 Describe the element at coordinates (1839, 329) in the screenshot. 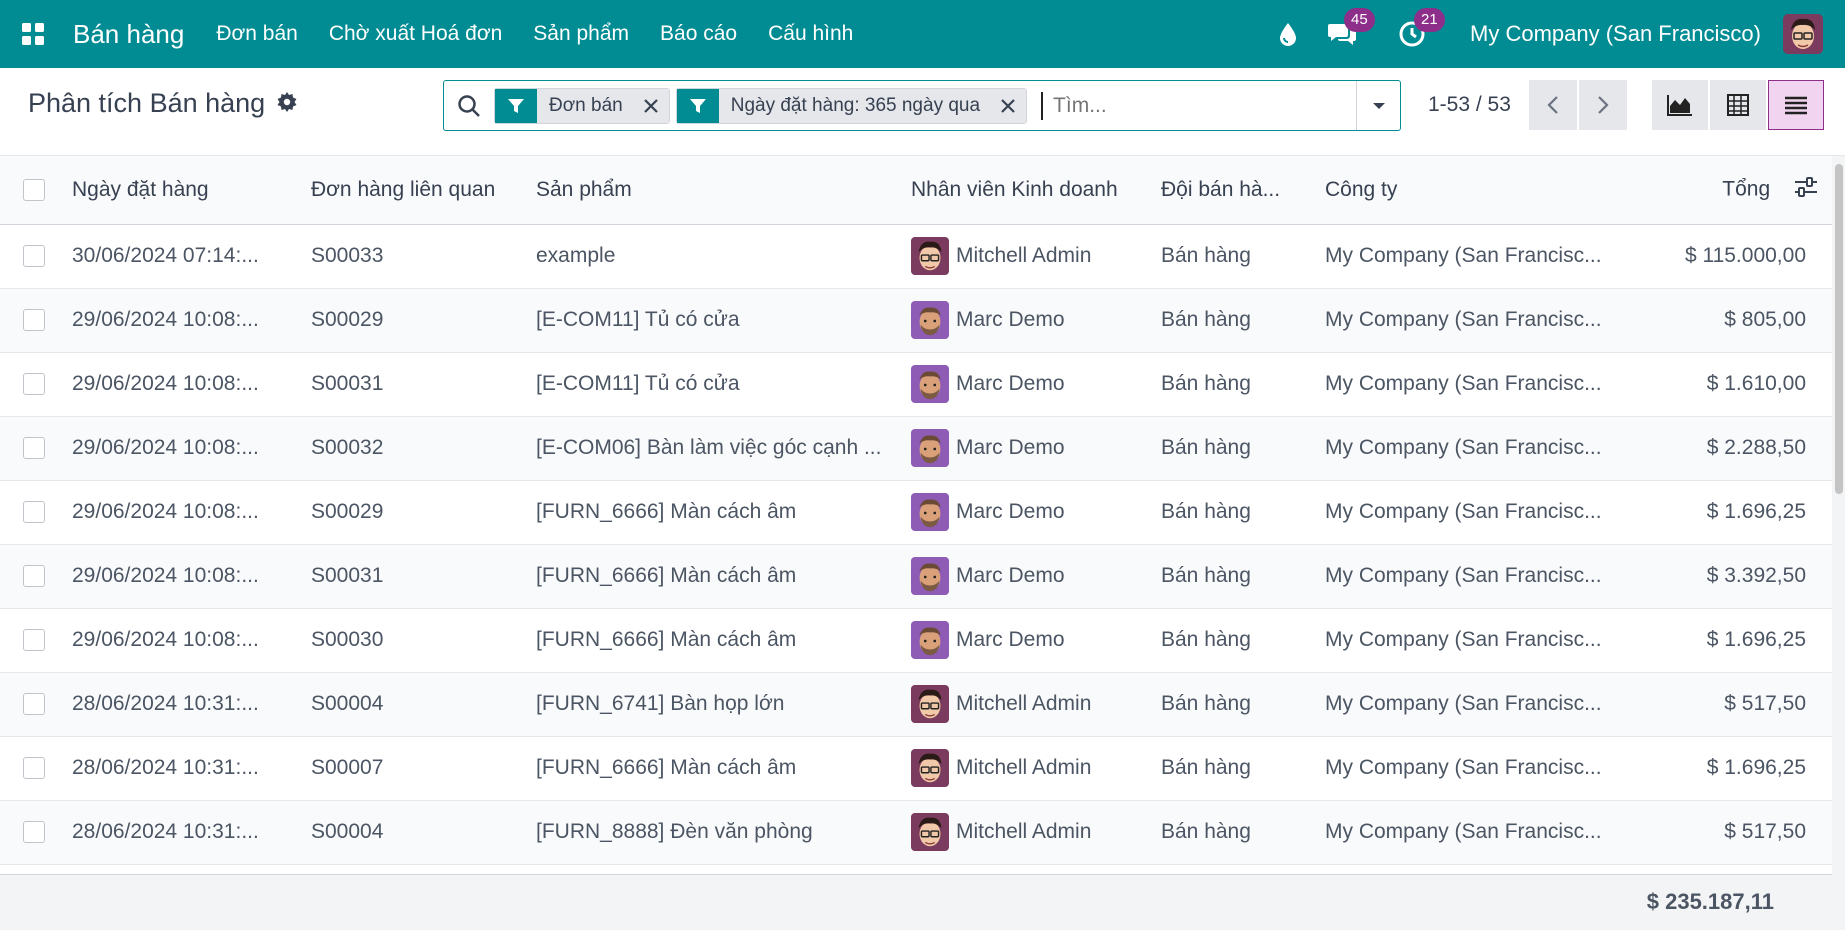

I see `scrollbar-thumb` at that location.